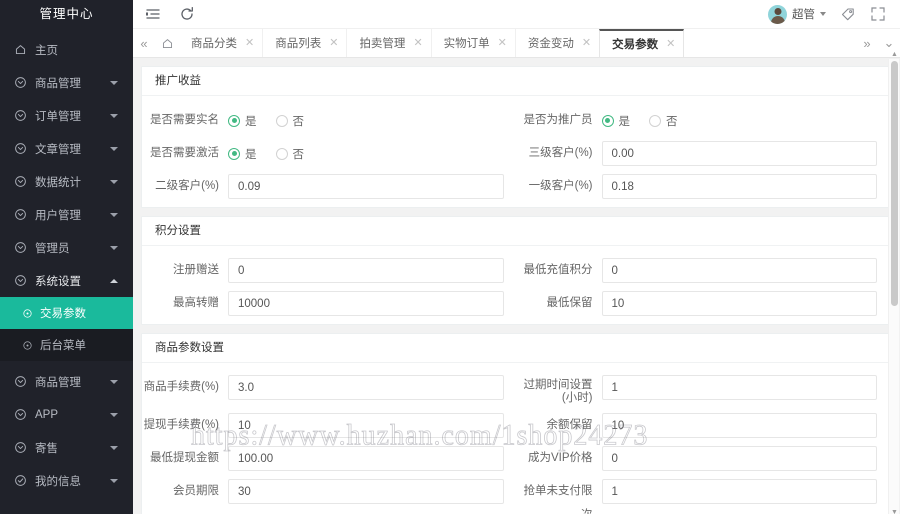 This screenshot has height=514, width=900. I want to click on tab-label: 实物订单, so click(466, 44).